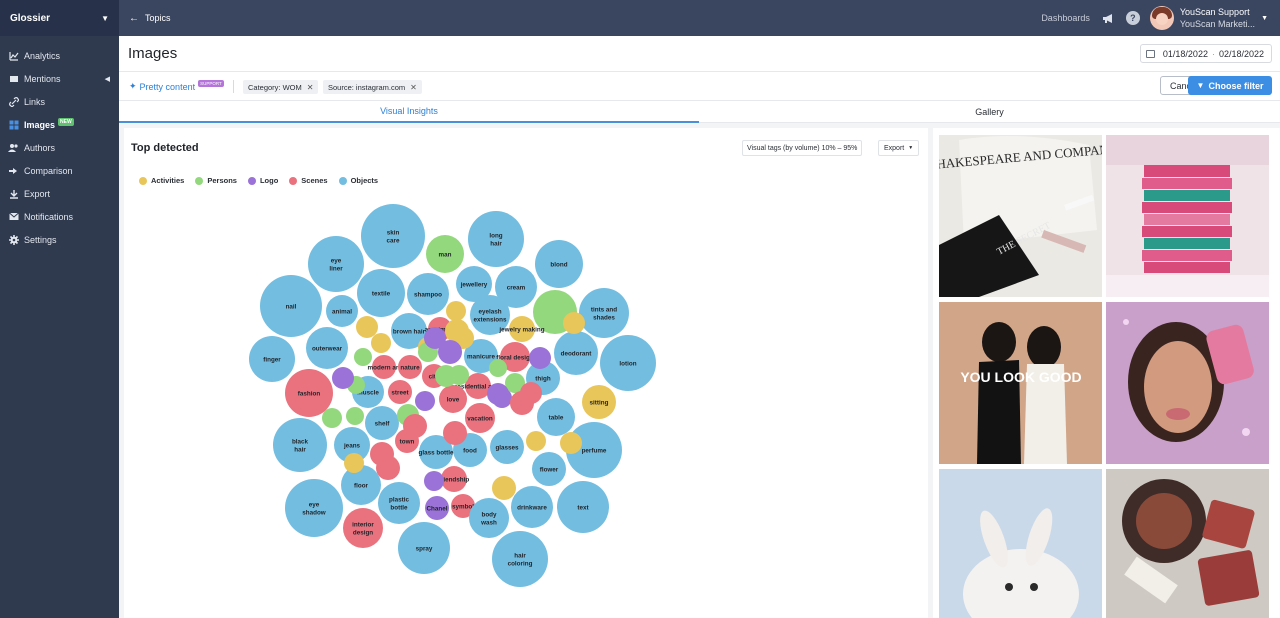 The image size is (1280, 618). What do you see at coordinates (480, 418) in the screenshot?
I see `bubble-vacation: vacation` at bounding box center [480, 418].